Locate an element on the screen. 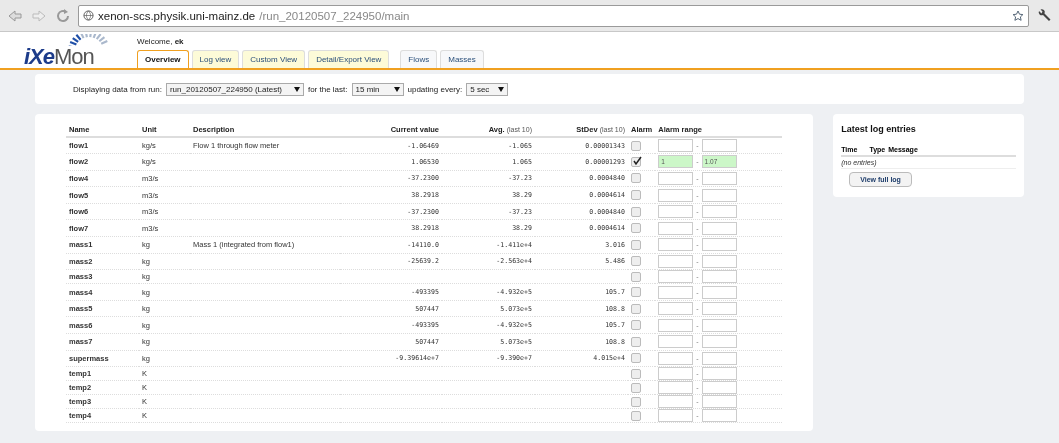  address-bar: xenon-scs.physik.uni-mainz.de /run_20120507_224950/main is located at coordinates (553, 15).